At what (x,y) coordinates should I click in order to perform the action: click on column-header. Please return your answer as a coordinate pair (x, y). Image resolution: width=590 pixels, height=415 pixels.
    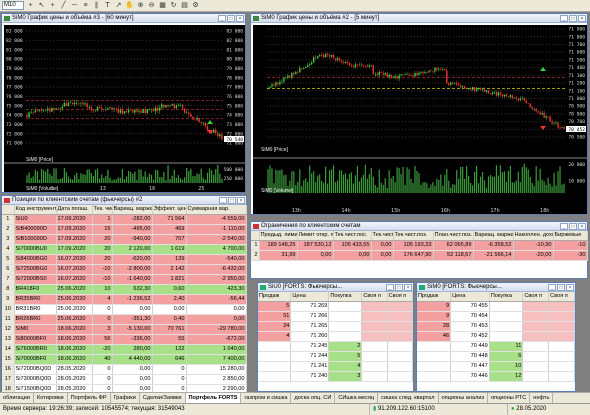
    Looking at the image, I should click on (8, 210).